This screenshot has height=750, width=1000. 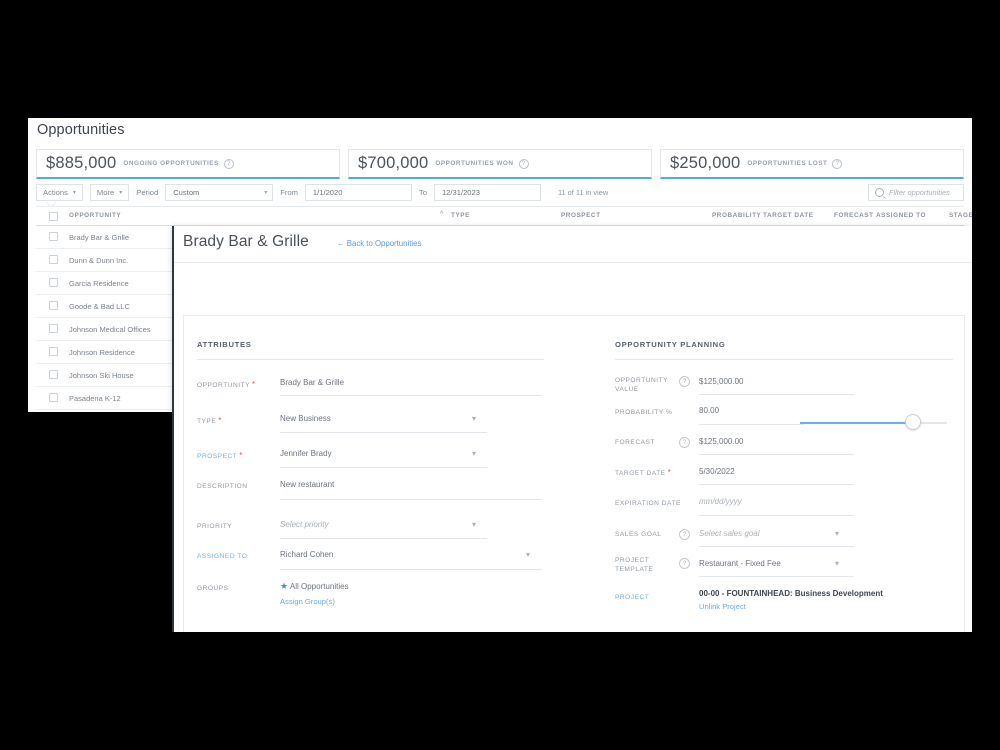 I want to click on more-label: More, so click(x=105, y=192).